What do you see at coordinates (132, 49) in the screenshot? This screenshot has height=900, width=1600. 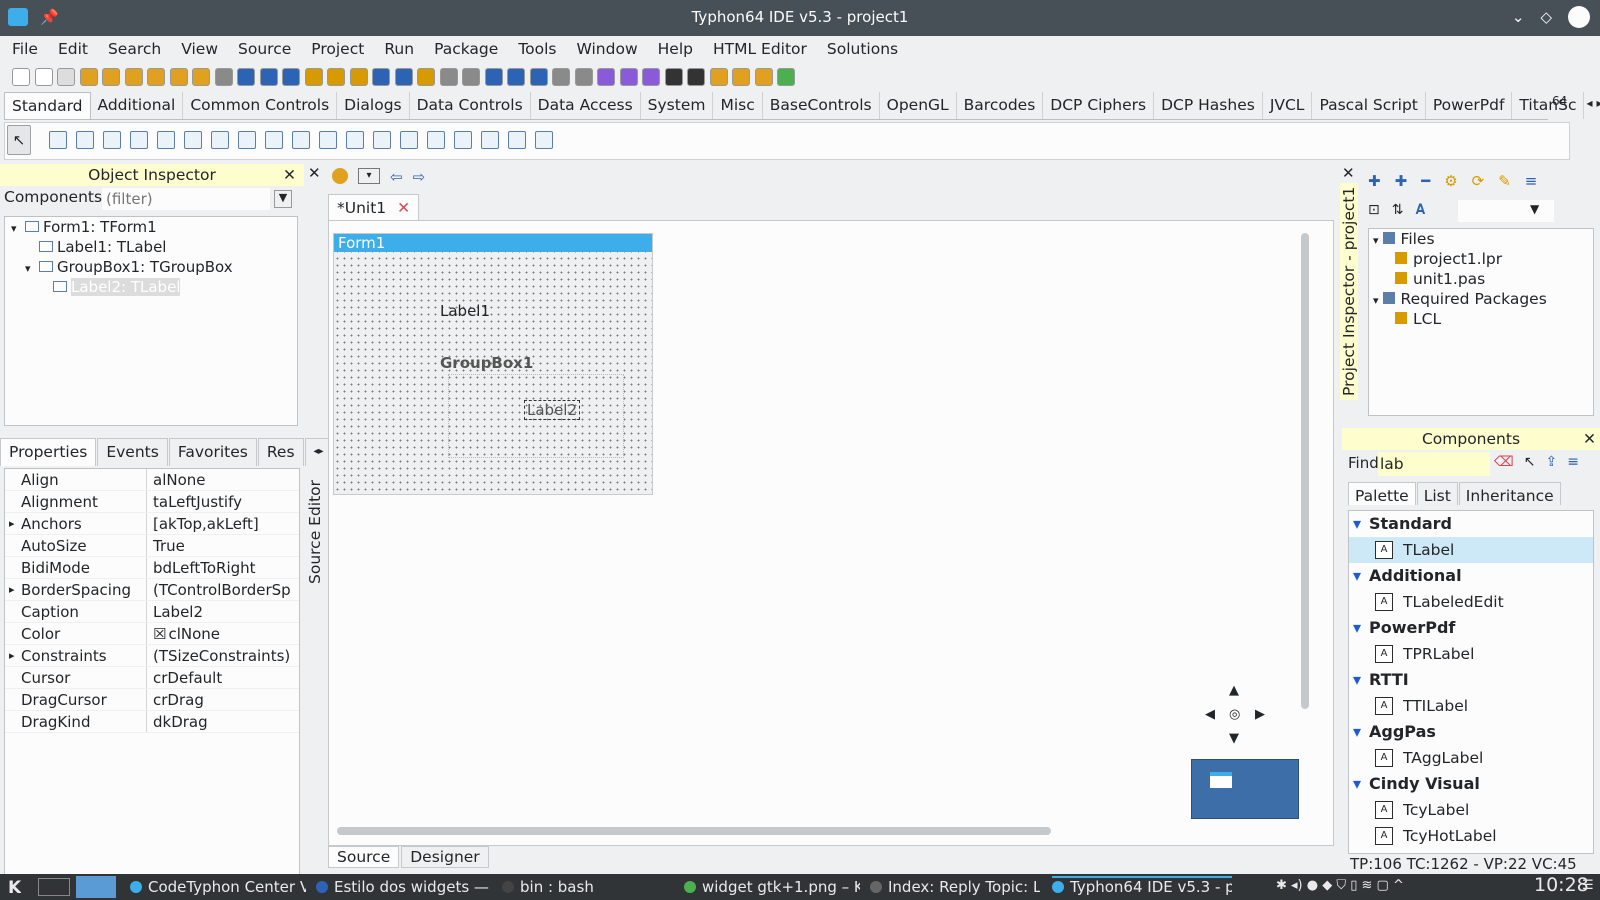 I see `menu-search: Search` at bounding box center [132, 49].